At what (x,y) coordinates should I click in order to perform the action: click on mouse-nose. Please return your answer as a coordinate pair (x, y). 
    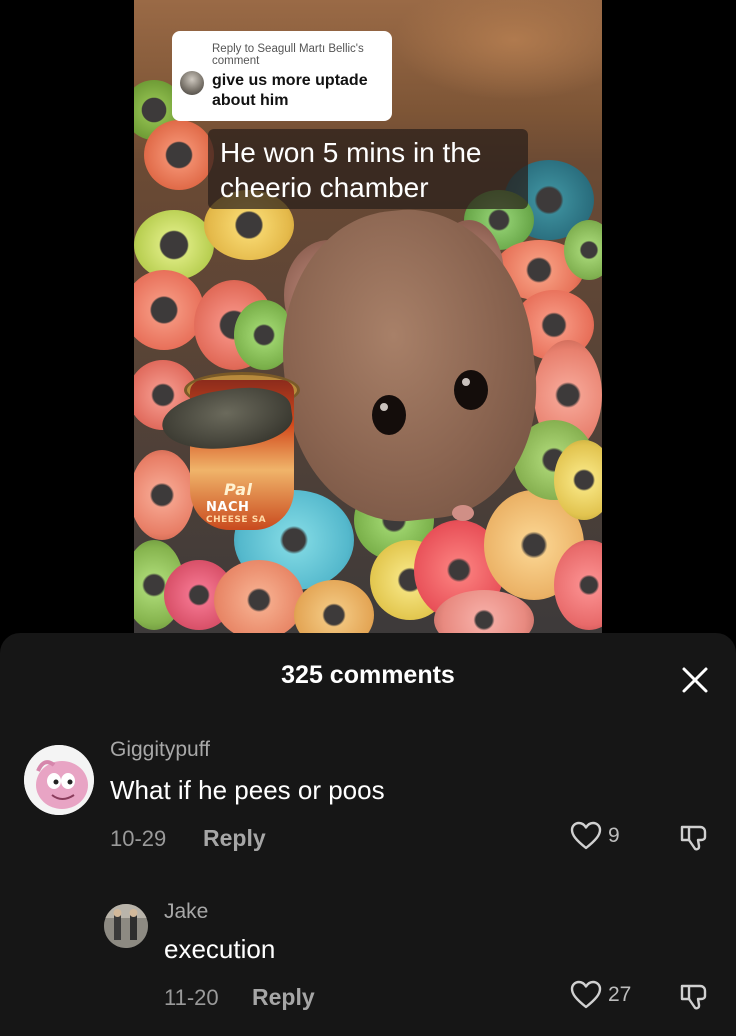
    Looking at the image, I should click on (463, 513).